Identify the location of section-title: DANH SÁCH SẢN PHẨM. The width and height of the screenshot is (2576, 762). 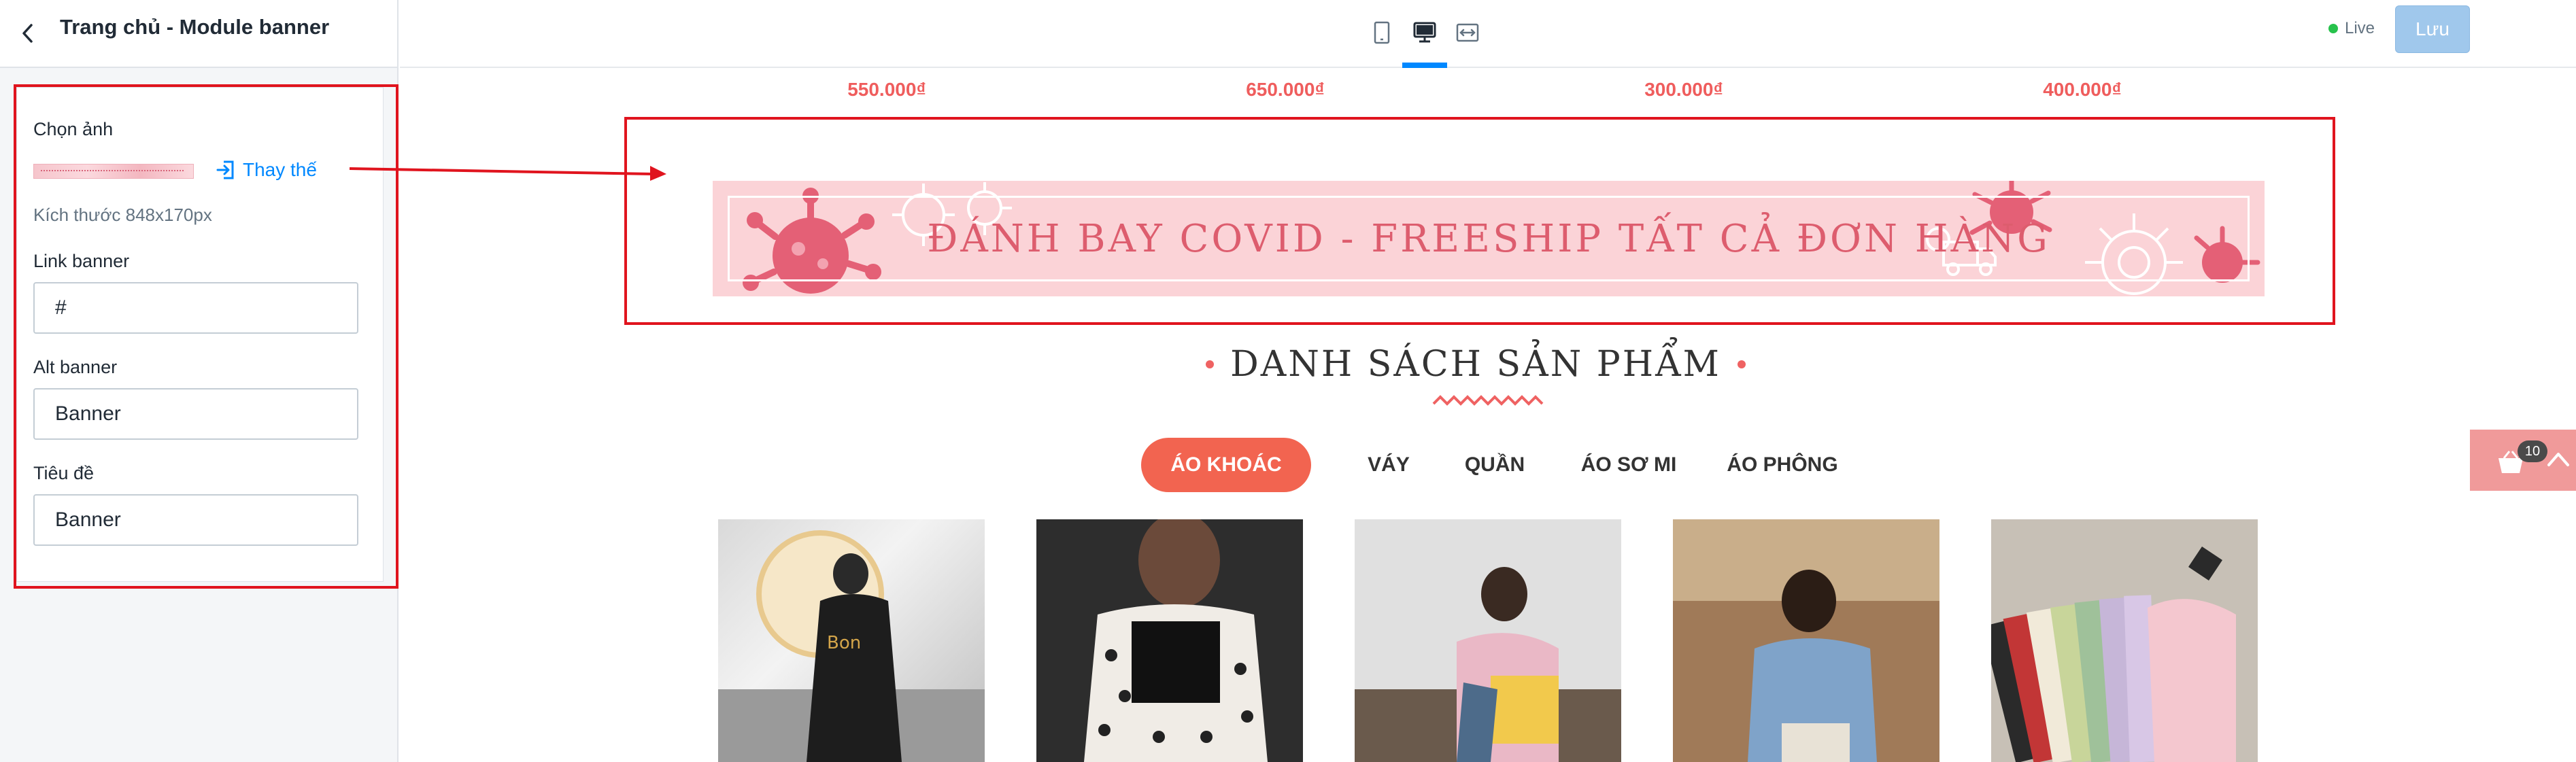
(1475, 365).